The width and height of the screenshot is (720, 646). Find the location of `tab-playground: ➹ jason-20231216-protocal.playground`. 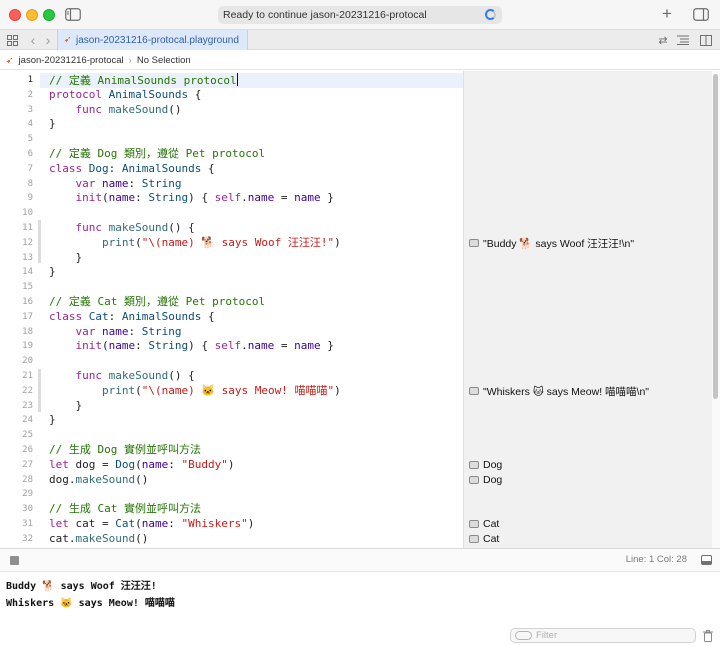

tab-playground: ➹ jason-20231216-protocal.playground is located at coordinates (152, 40).